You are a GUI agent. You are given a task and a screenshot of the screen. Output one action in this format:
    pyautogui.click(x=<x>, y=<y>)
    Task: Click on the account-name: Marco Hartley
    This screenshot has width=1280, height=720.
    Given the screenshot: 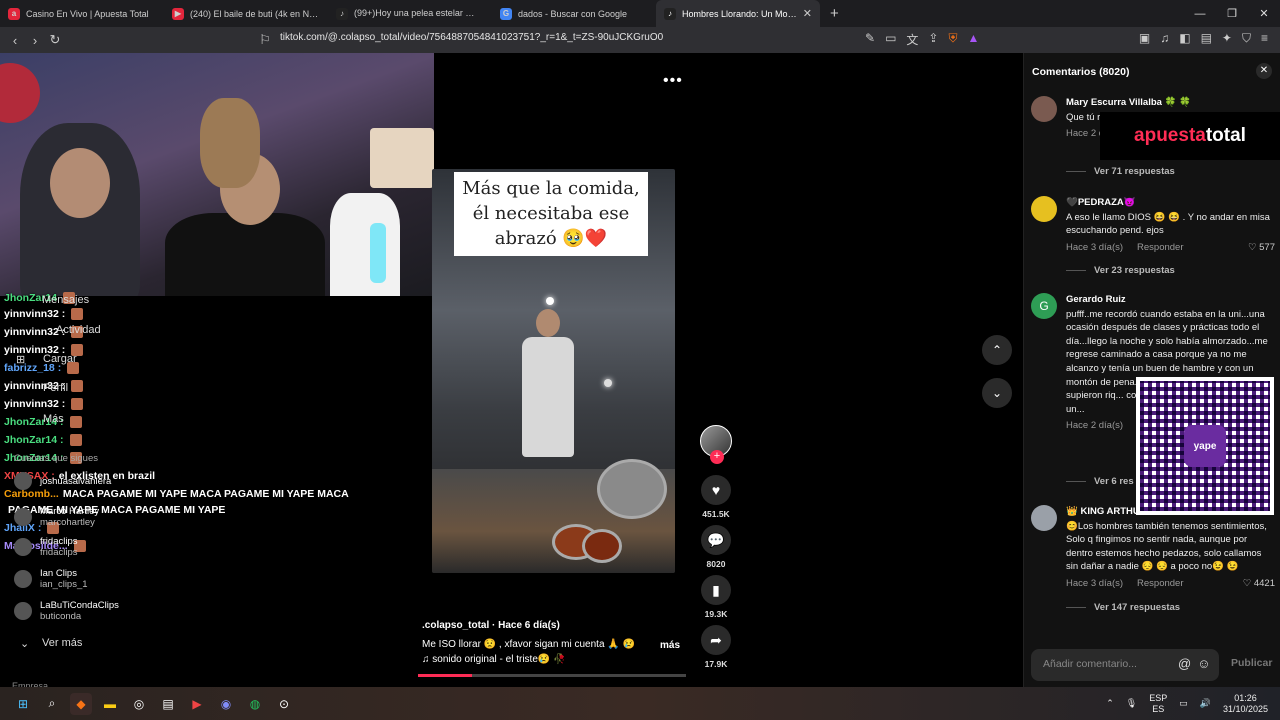 What is the action you would take?
    pyautogui.click(x=70, y=511)
    